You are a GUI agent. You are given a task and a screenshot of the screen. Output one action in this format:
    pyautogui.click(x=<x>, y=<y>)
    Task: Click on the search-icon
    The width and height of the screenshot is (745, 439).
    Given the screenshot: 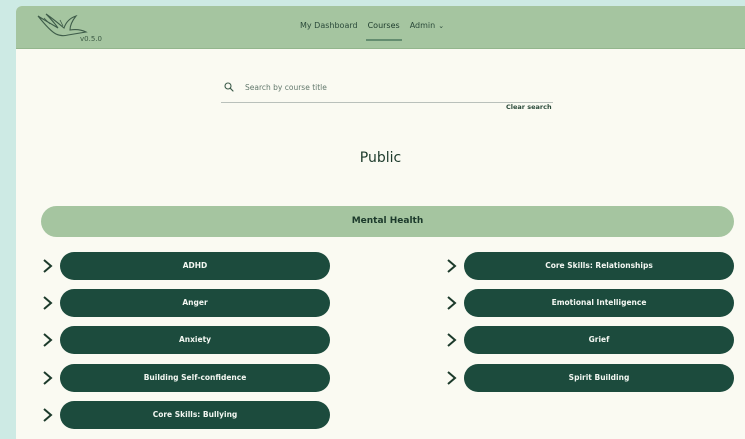 What is the action you would take?
    pyautogui.click(x=229, y=87)
    